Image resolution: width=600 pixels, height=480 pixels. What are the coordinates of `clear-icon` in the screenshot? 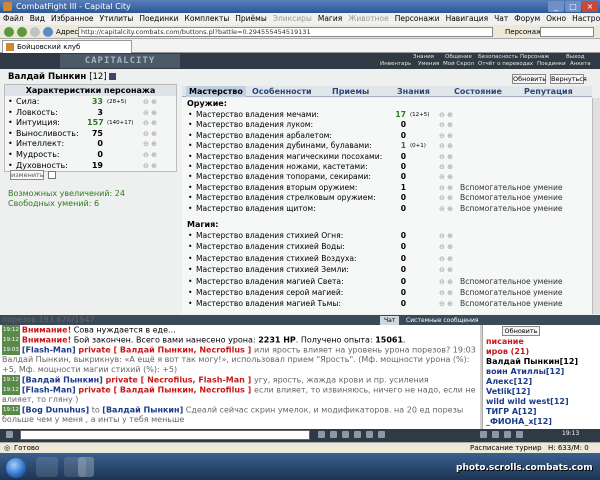 It's located at (333, 434).